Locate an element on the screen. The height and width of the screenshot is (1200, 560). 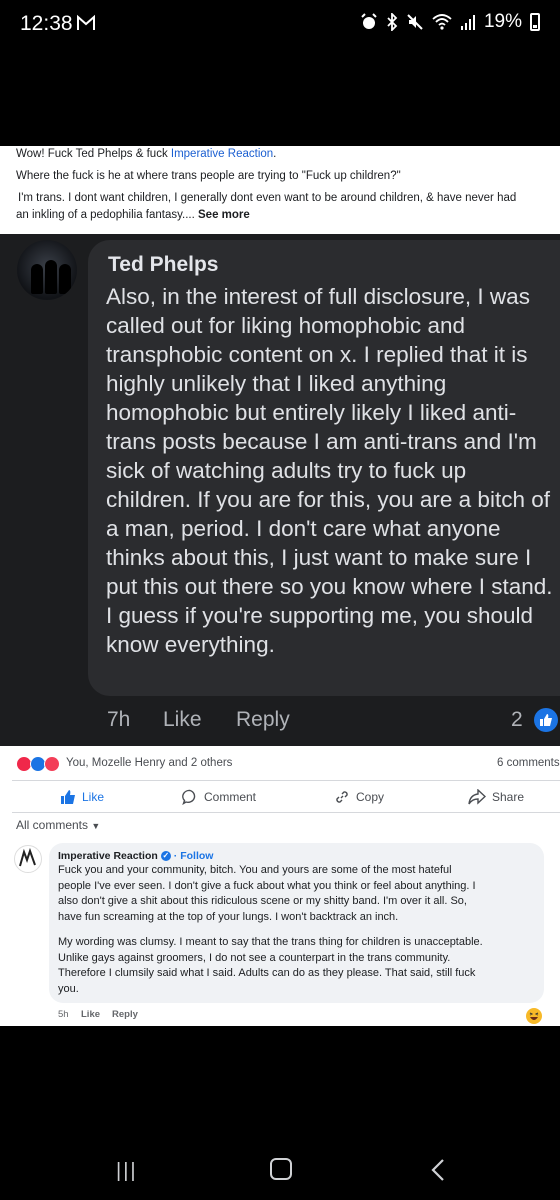
page-link: Imperative Reaction is located at coordinates (222, 154).